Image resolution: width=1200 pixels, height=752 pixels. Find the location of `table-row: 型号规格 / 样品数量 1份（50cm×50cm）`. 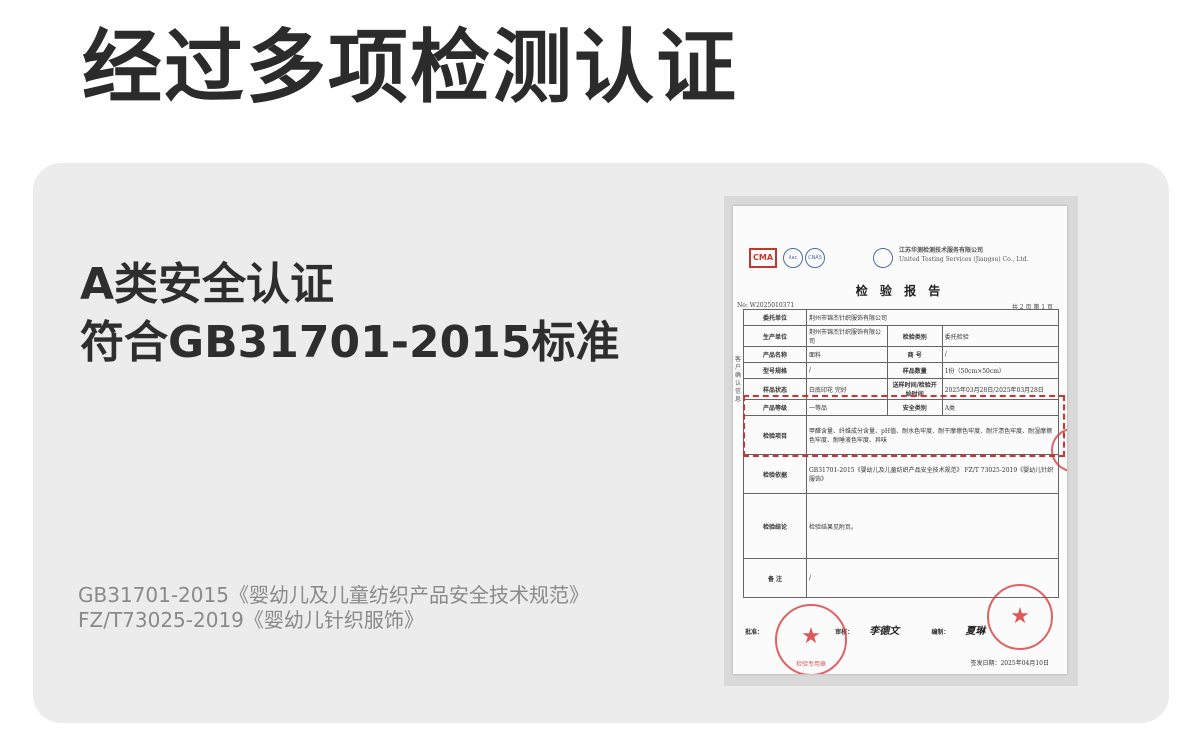

table-row: 型号规格 / 样品数量 1份（50cm×50cm） is located at coordinates (901, 370).